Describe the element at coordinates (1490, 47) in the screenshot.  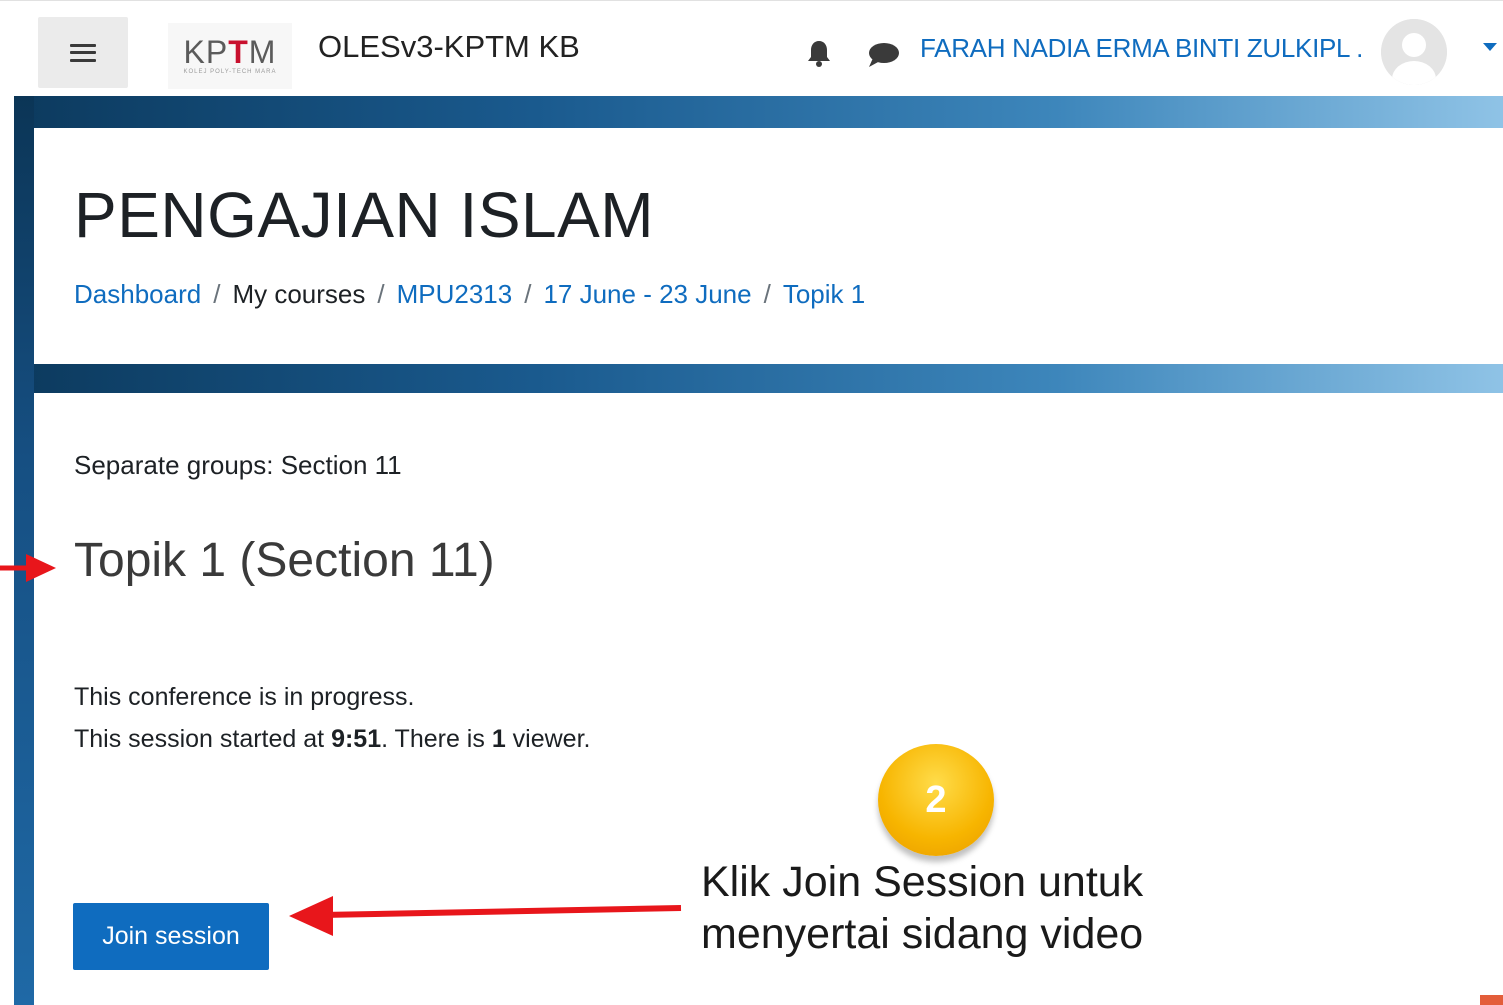
I see `caret-down-icon` at that location.